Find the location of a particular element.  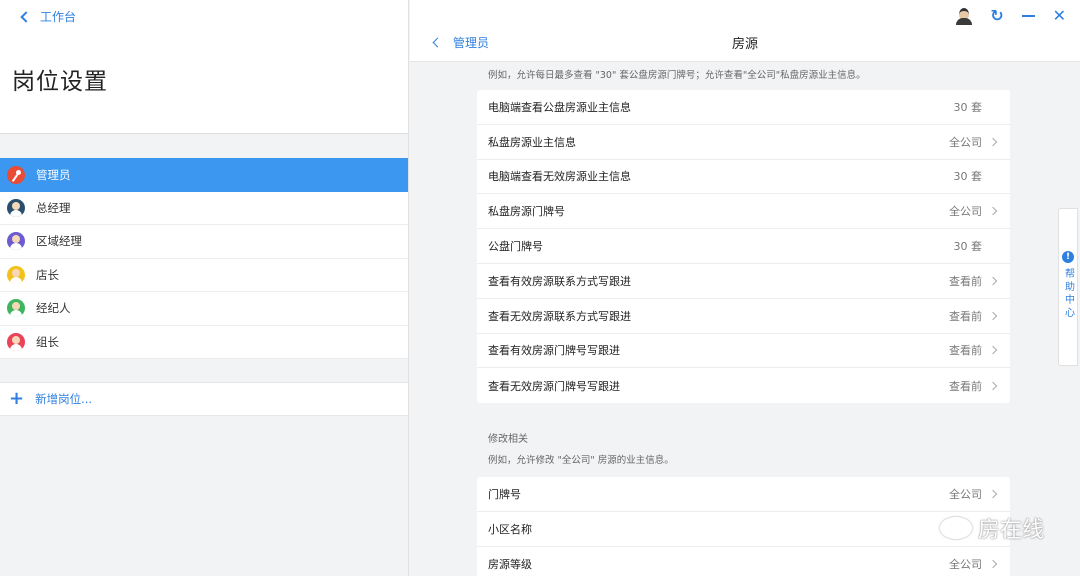

store-manager-avatar-icon is located at coordinates (16, 274).